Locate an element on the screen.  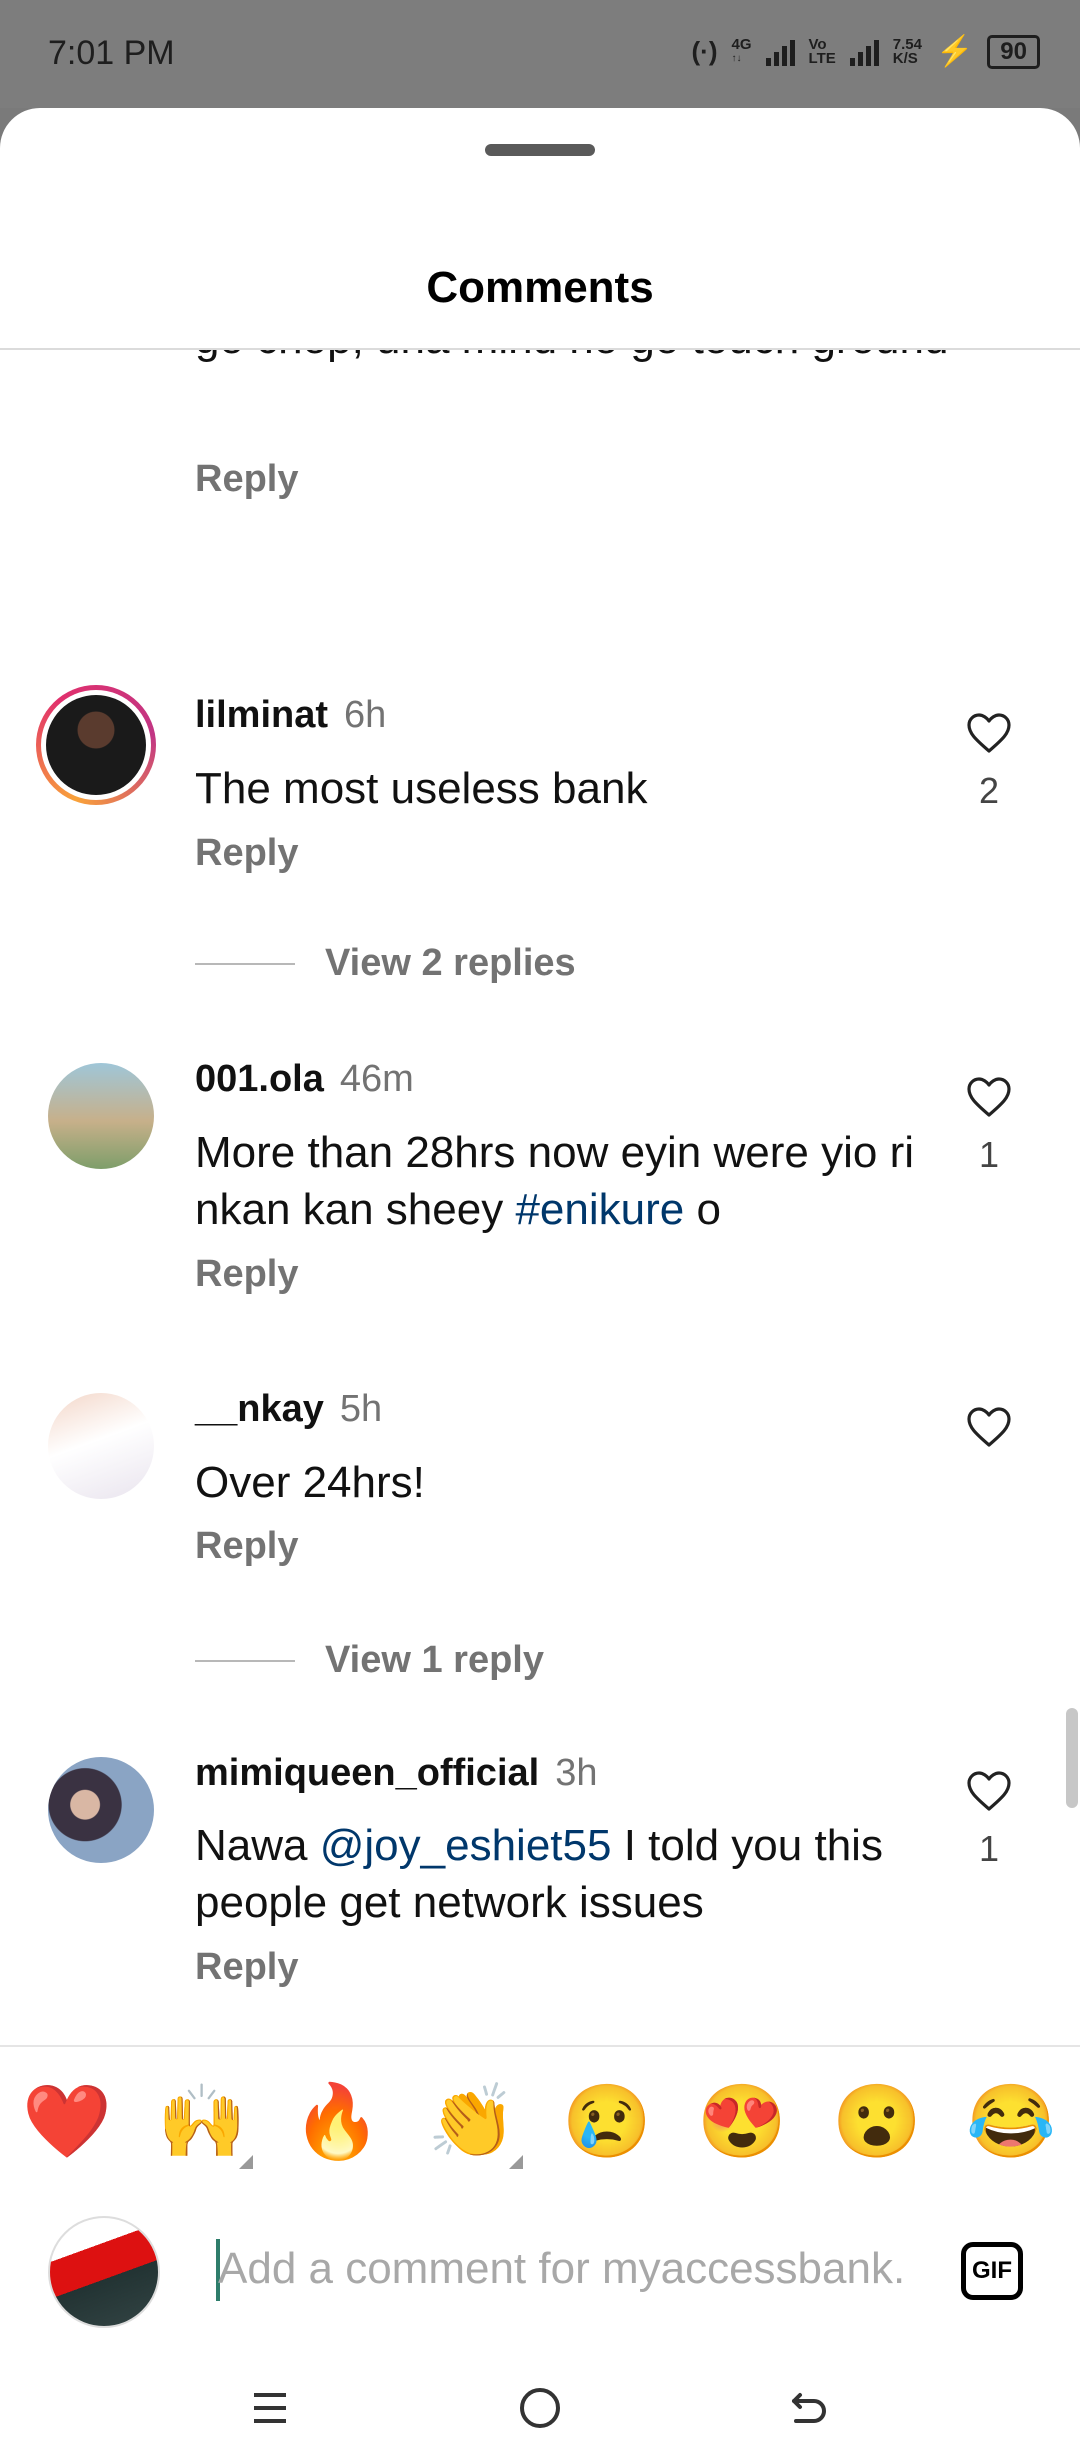
comment-meta: __nkay 5h is located at coordinates (288, 1409).